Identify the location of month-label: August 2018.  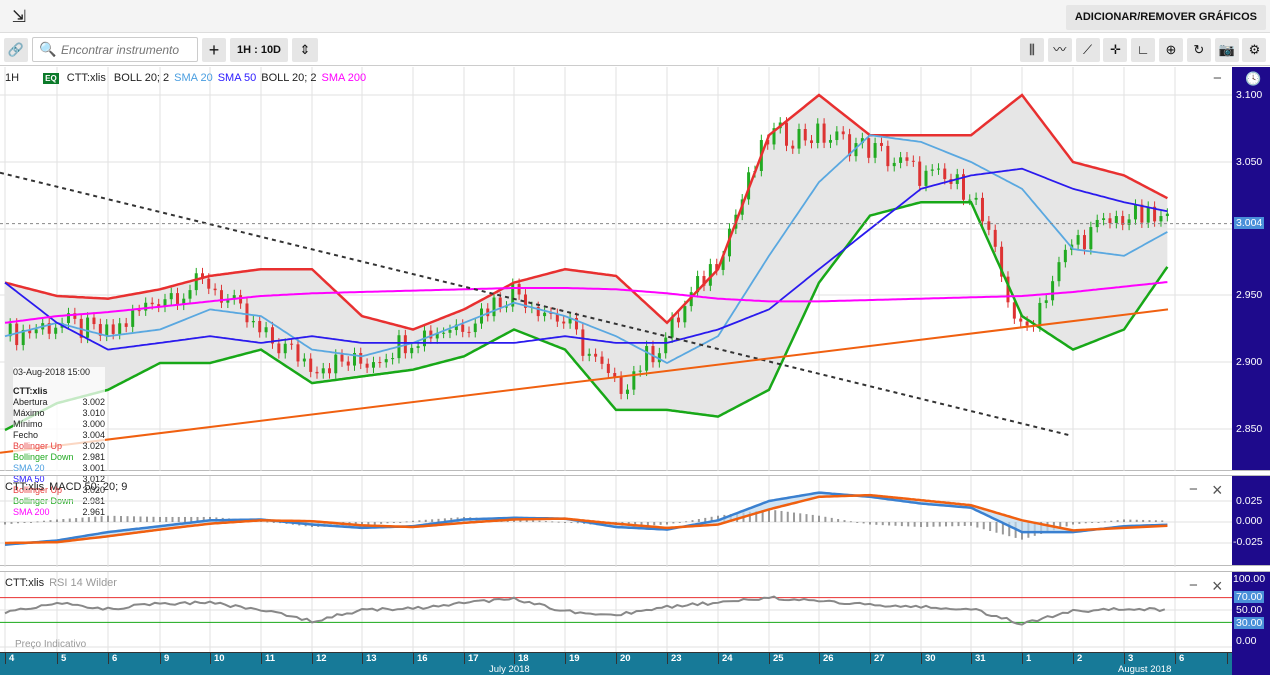
(1145, 669).